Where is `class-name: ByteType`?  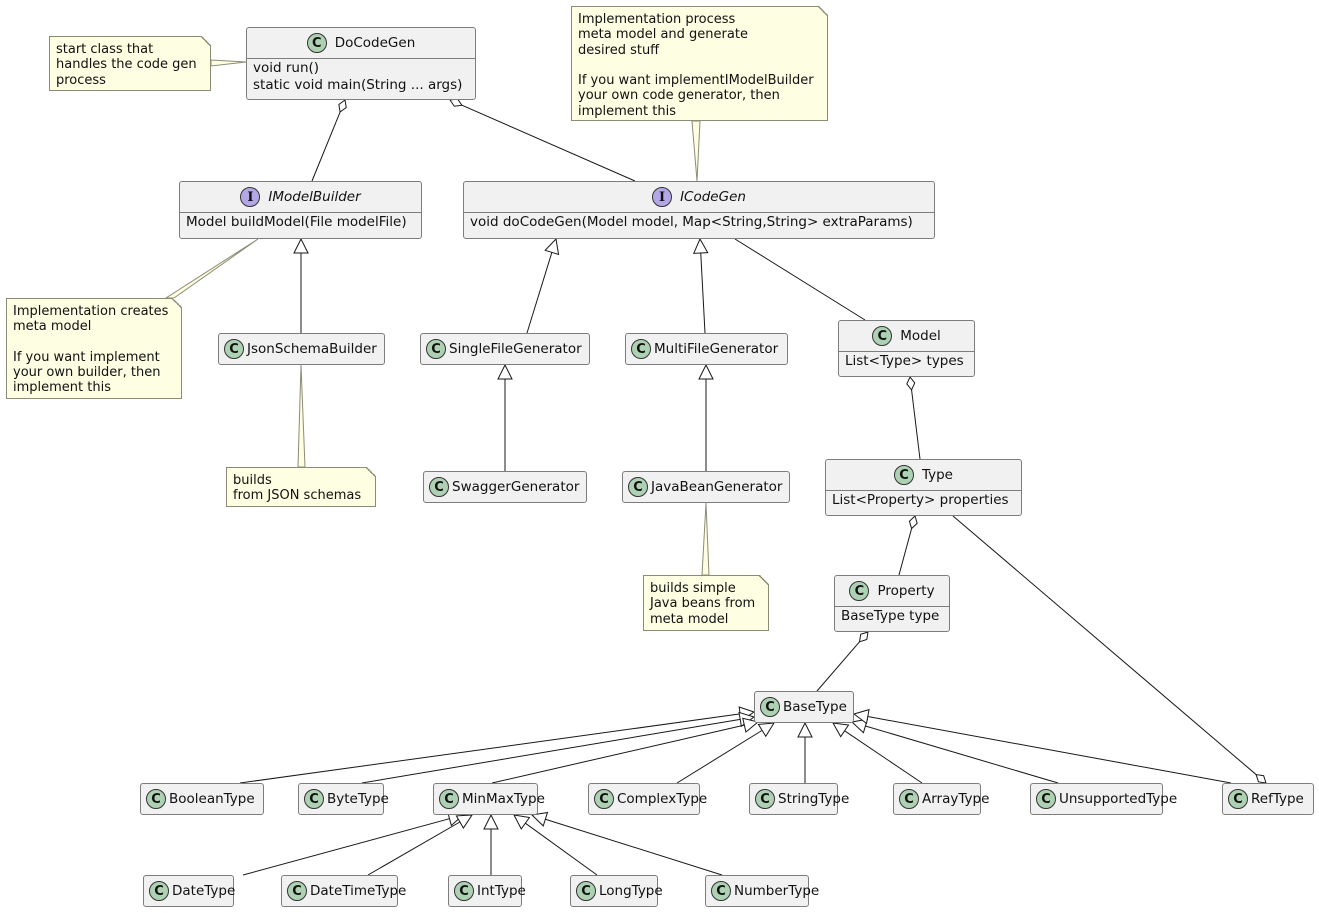
class-name: ByteType is located at coordinates (358, 799).